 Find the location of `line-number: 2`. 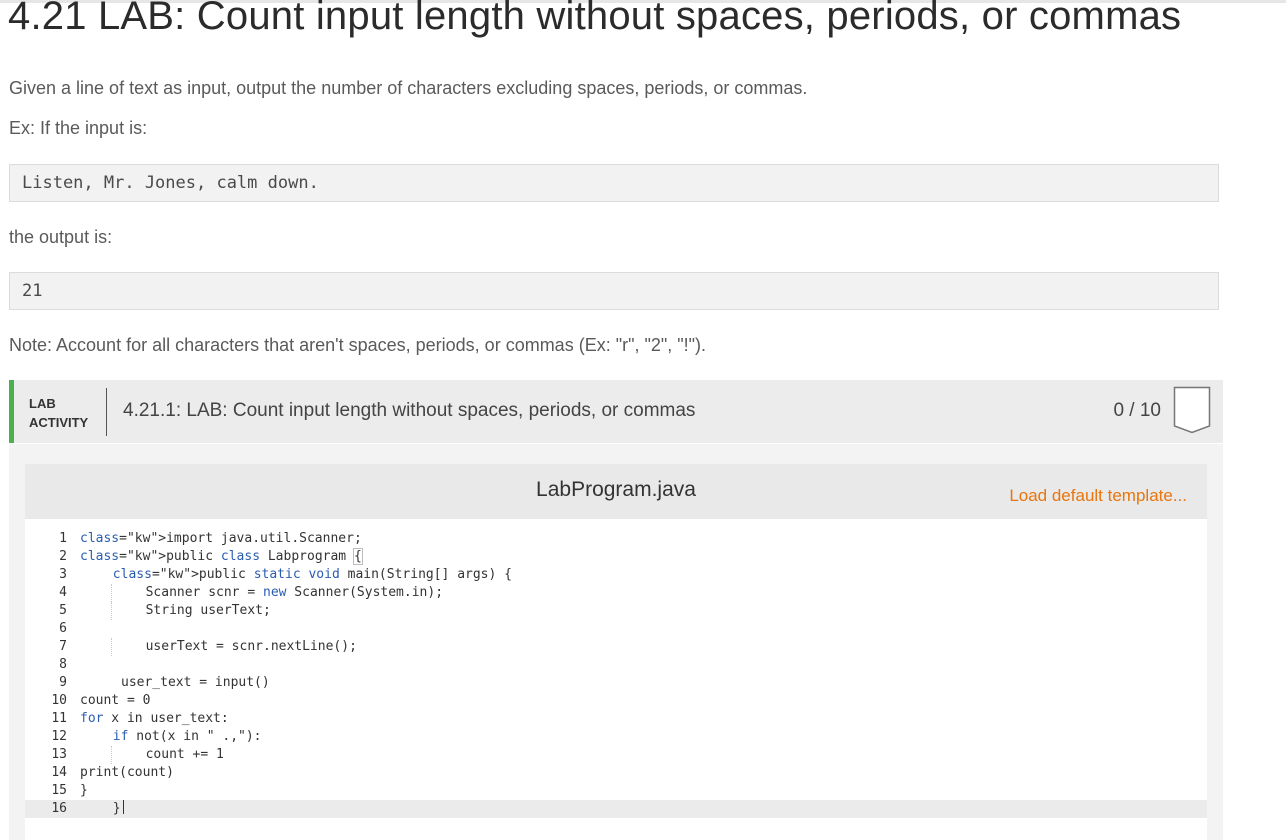

line-number: 2 is located at coordinates (63, 556).